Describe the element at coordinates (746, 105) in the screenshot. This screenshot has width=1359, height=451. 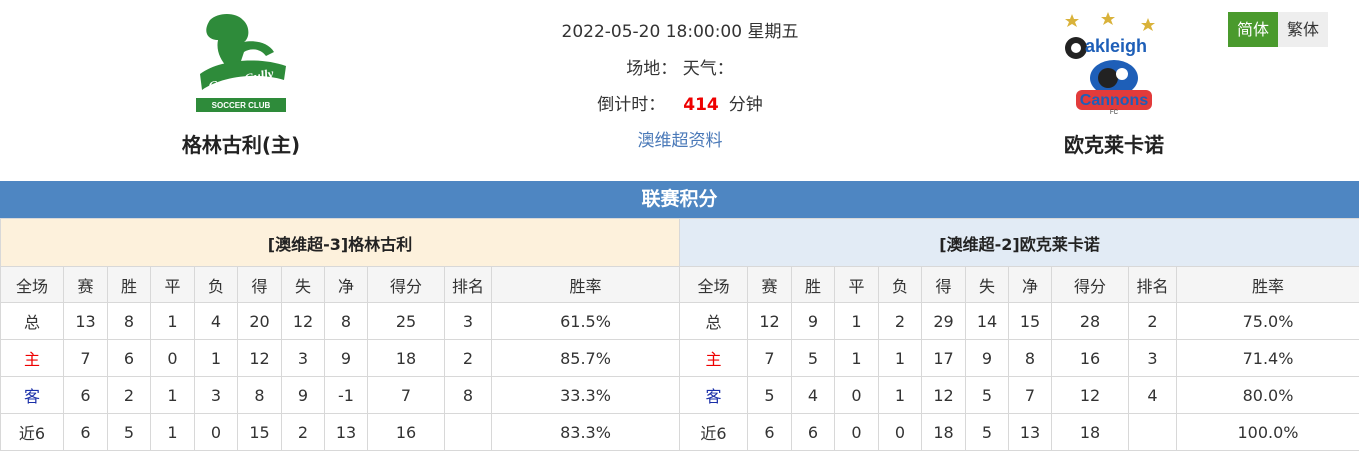
I see `countdown-unit: 分钟` at that location.